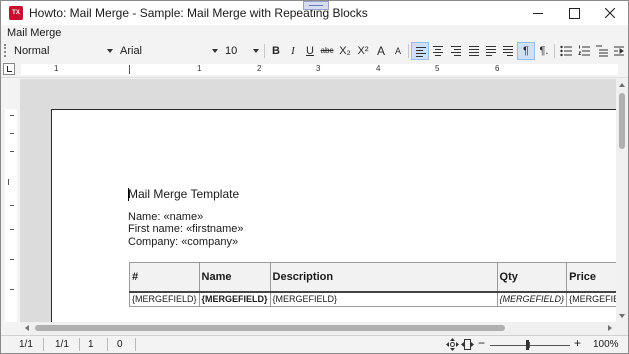  What do you see at coordinates (363, 51) in the screenshot?
I see `superscript-button: X²` at bounding box center [363, 51].